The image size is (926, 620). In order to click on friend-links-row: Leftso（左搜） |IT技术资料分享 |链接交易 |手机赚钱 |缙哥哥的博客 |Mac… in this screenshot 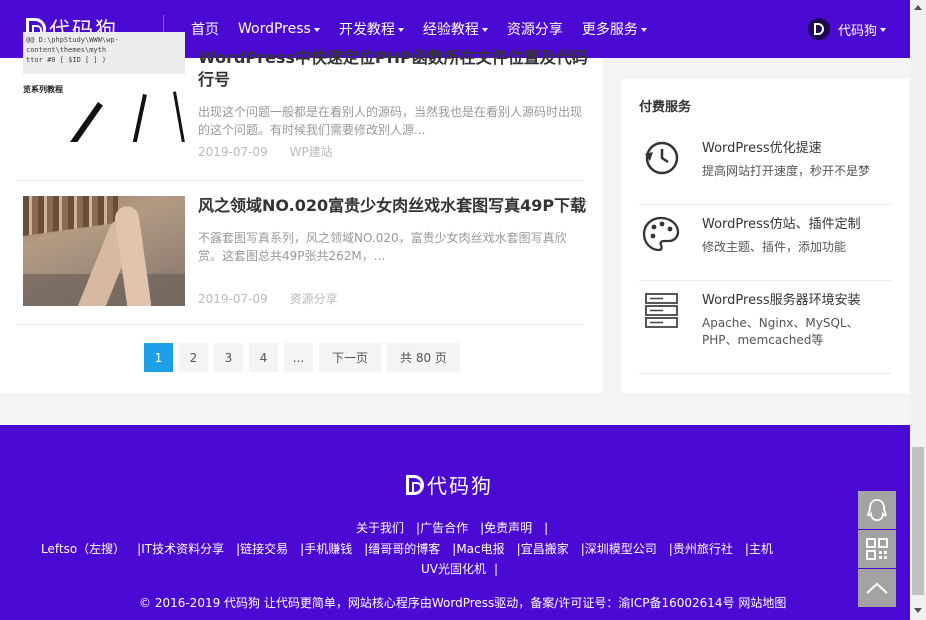, I will do `click(407, 549)`.